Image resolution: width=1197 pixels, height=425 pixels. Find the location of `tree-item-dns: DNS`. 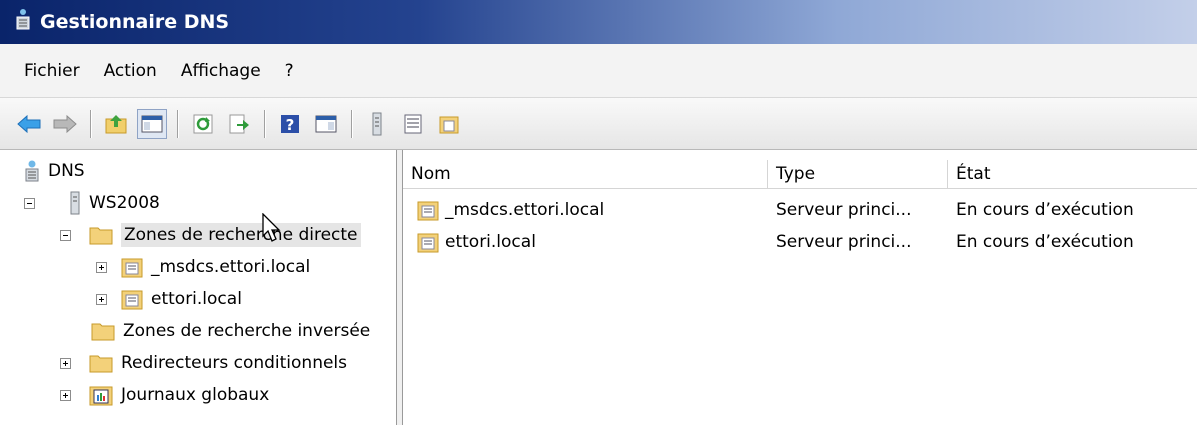

tree-item-dns: DNS is located at coordinates (54, 171).